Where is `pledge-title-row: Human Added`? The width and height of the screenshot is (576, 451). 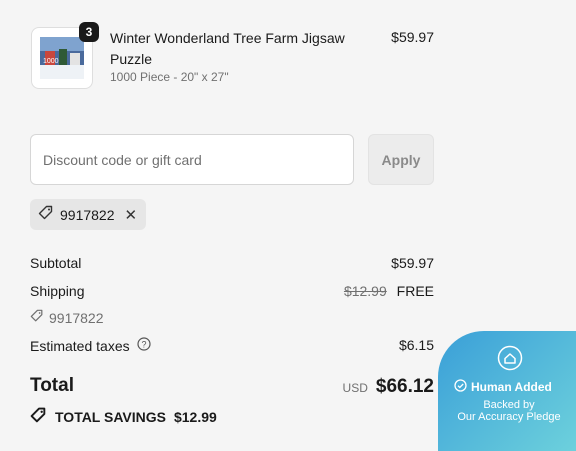
pledge-title-row: Human Added is located at coordinates (503, 387).